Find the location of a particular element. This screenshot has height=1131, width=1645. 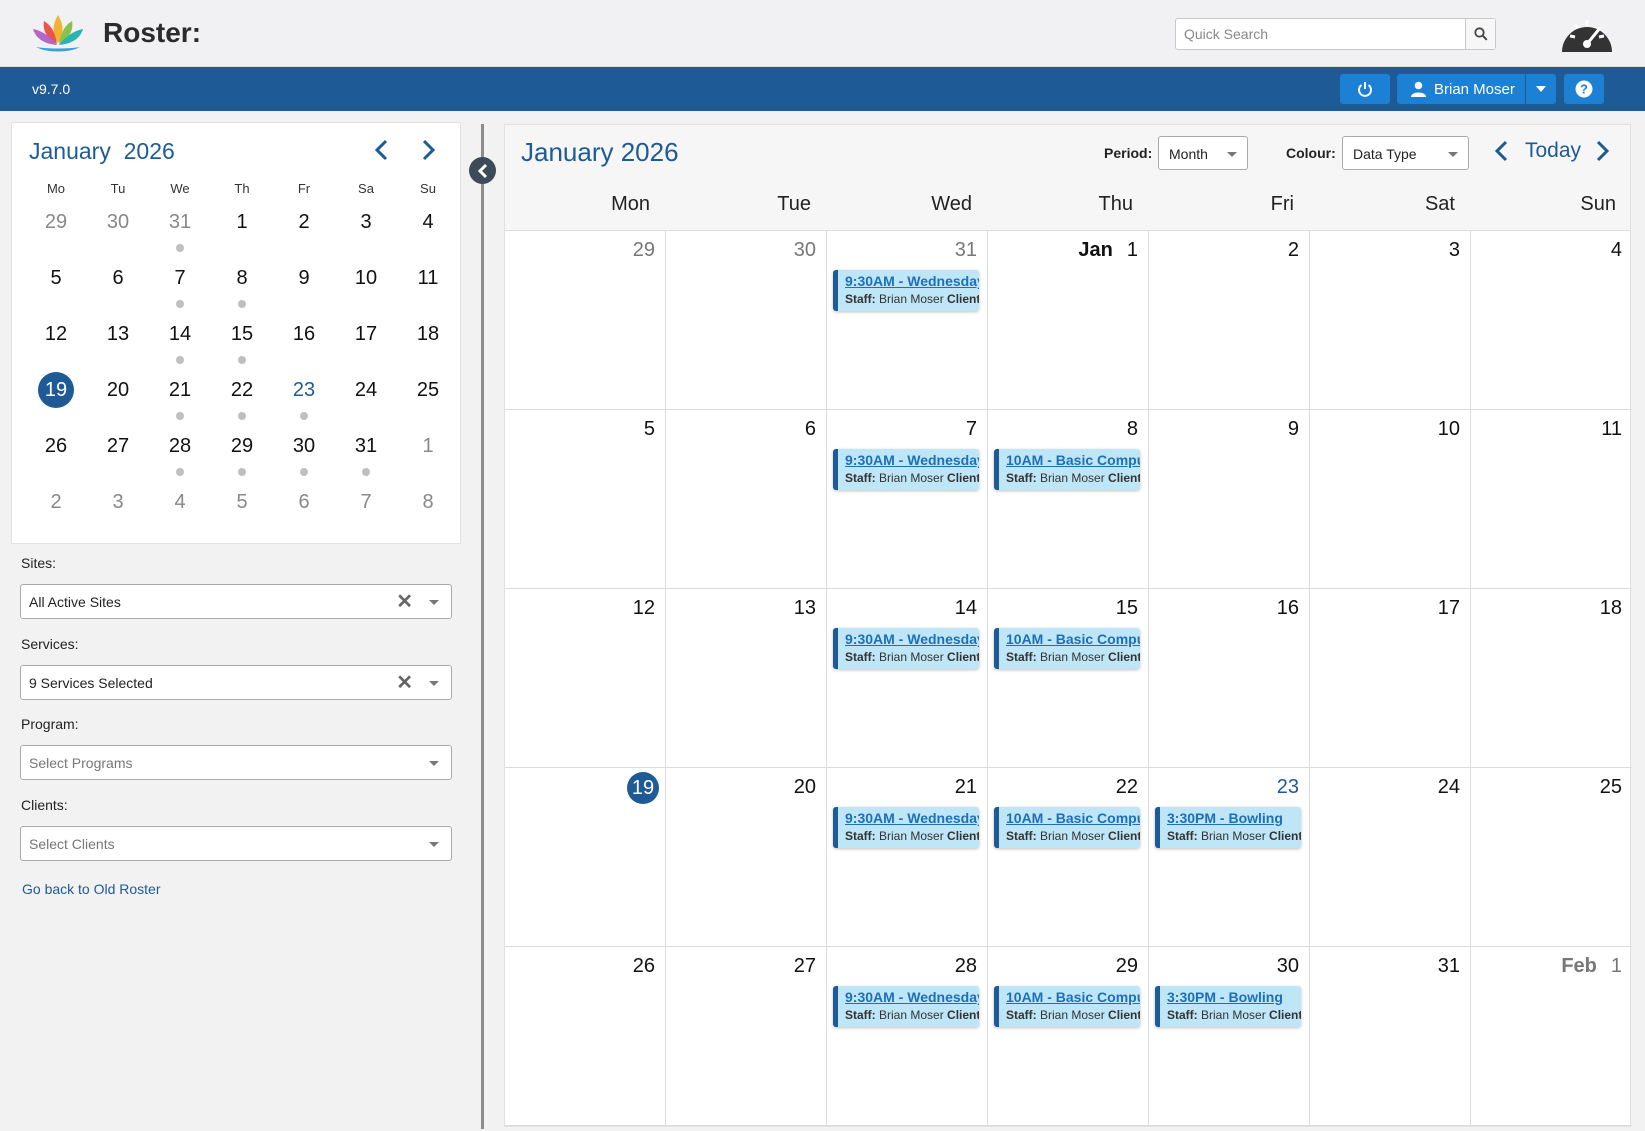

sidebar-divider is located at coordinates (482, 626).